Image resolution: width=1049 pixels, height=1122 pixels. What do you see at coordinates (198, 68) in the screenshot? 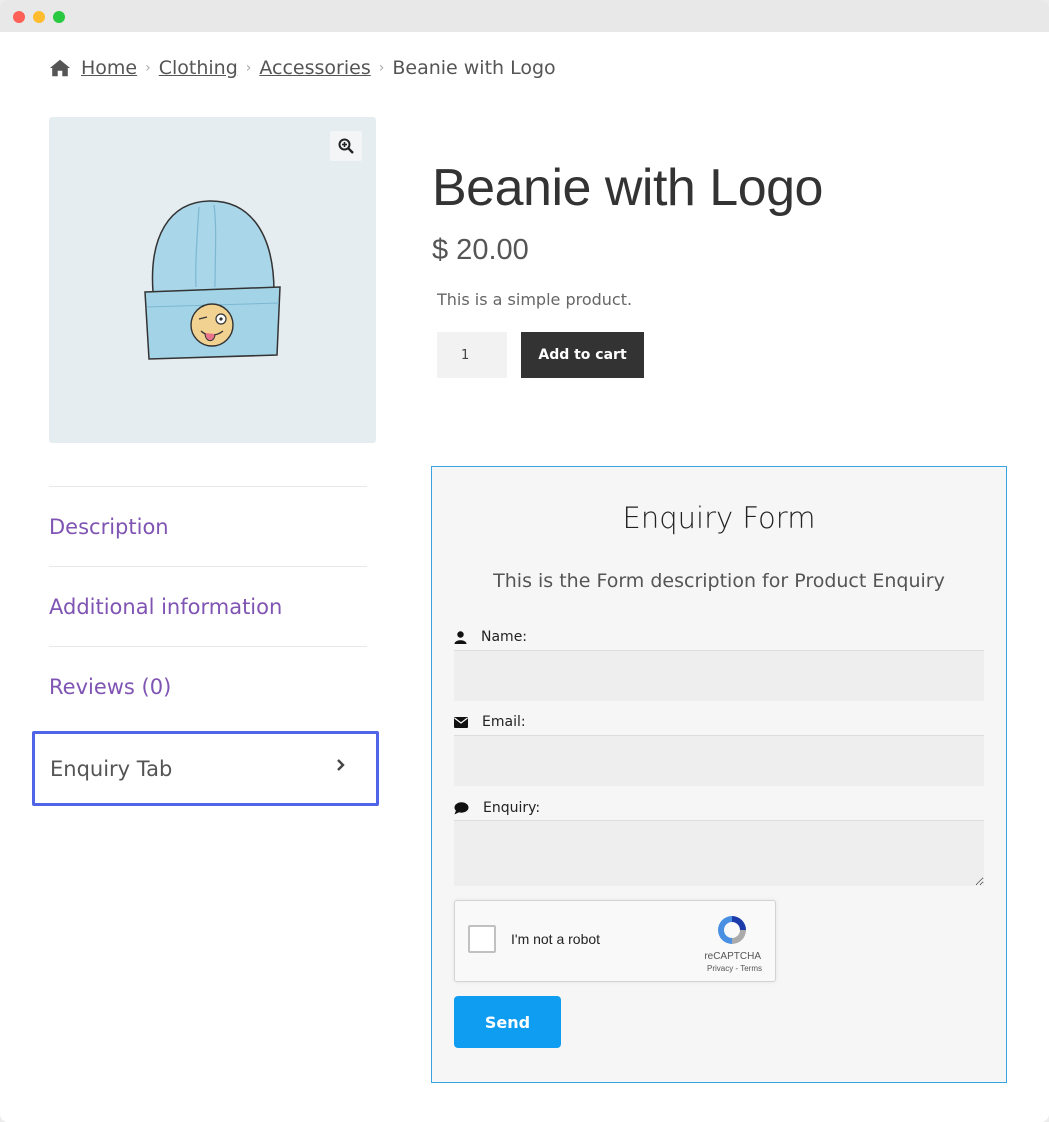
I see `breadcrumb-clothing-link: Clothing` at bounding box center [198, 68].